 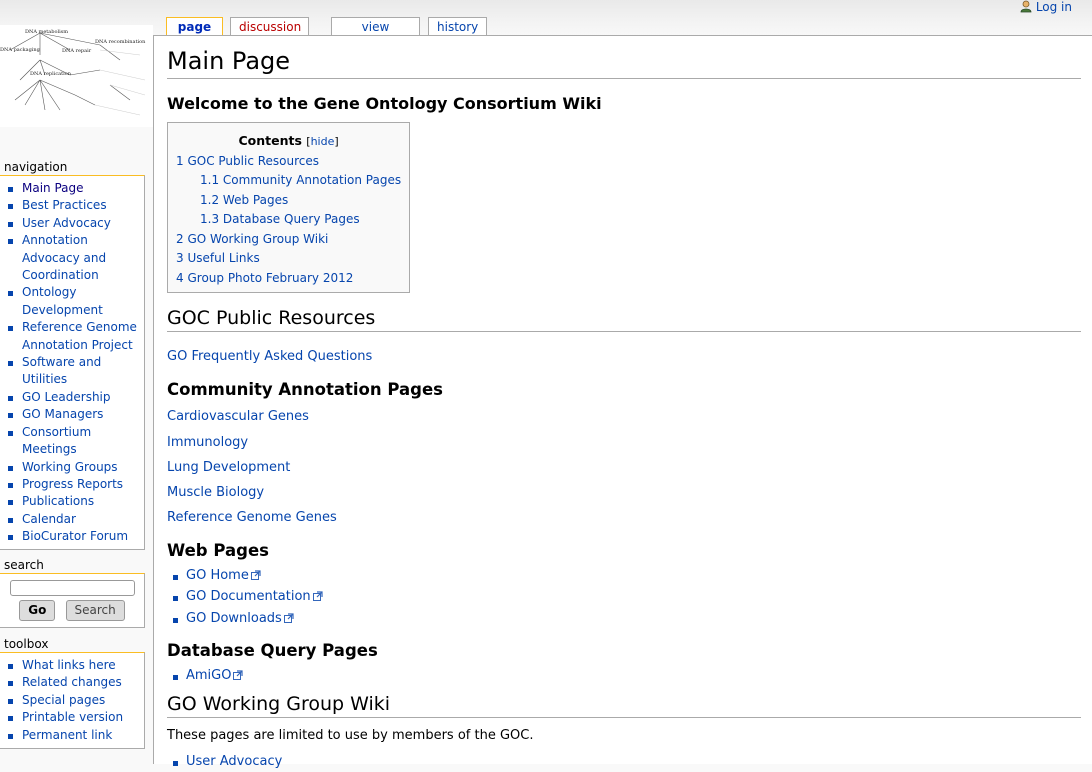 What do you see at coordinates (272, 651) in the screenshot?
I see `section-heading-db-query: Database Query Pages` at bounding box center [272, 651].